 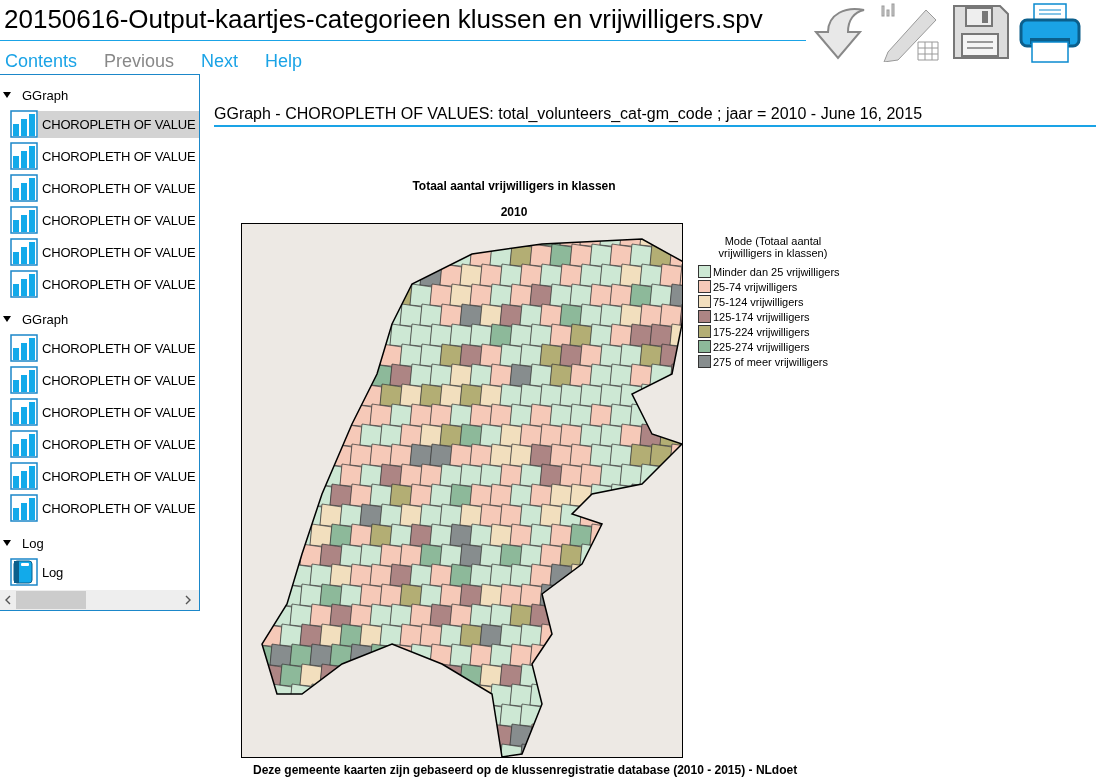 I want to click on legend-title: Mode (Totaal aantal vrijwilligers in klassen), so click(x=773, y=247).